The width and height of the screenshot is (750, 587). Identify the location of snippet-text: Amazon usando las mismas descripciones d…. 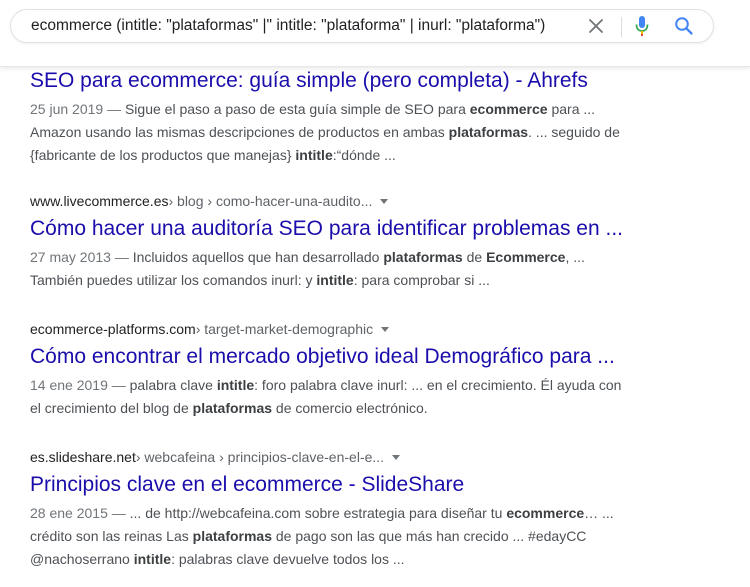
(239, 132).